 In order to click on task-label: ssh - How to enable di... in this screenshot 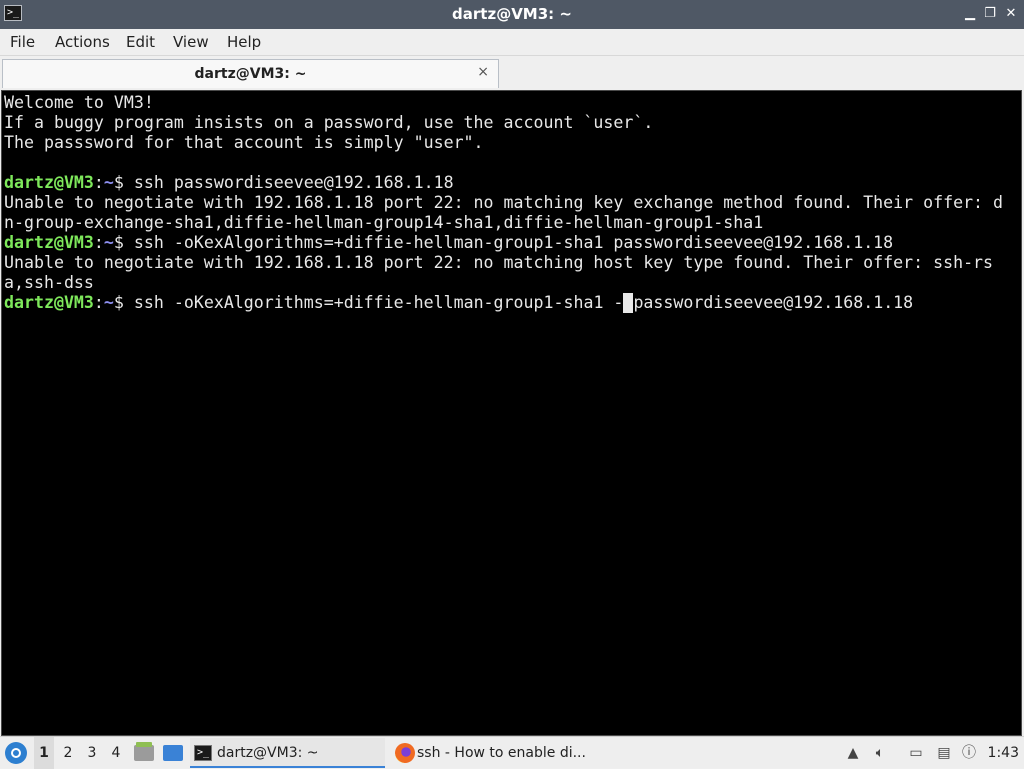, I will do `click(501, 753)`.